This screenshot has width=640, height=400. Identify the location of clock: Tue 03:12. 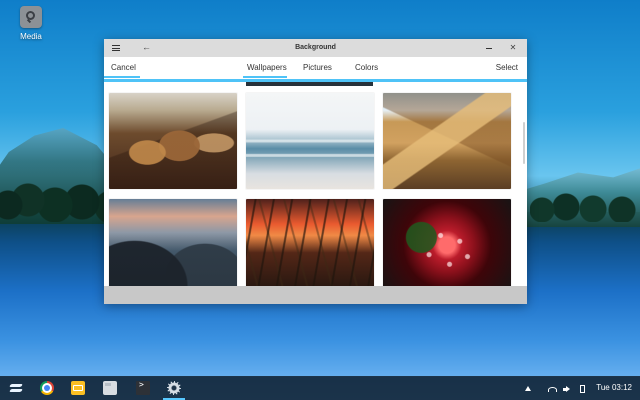
(614, 388).